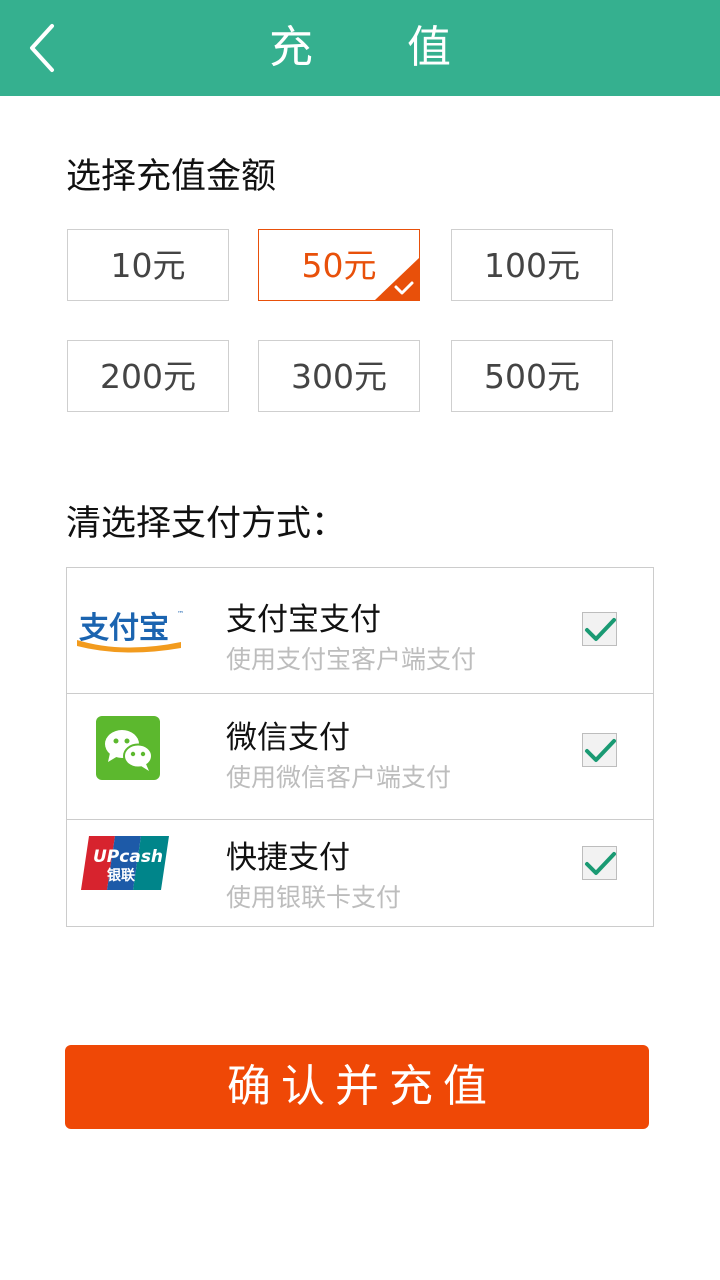 The image size is (720, 1280). I want to click on alipay-checkbox, so click(599, 629).